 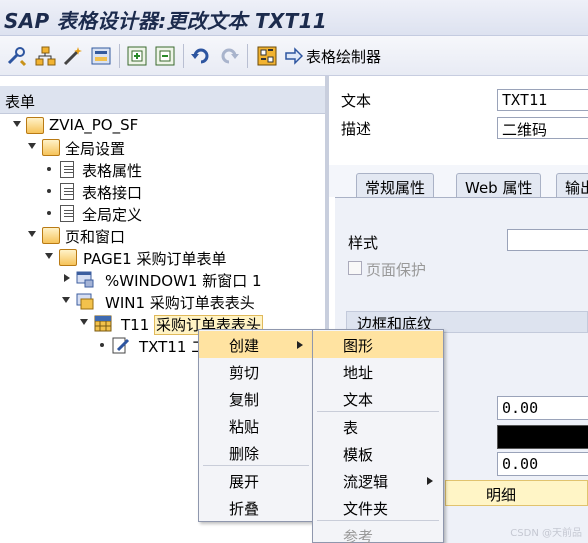 I want to click on hierarchy-icon, so click(x=45, y=56).